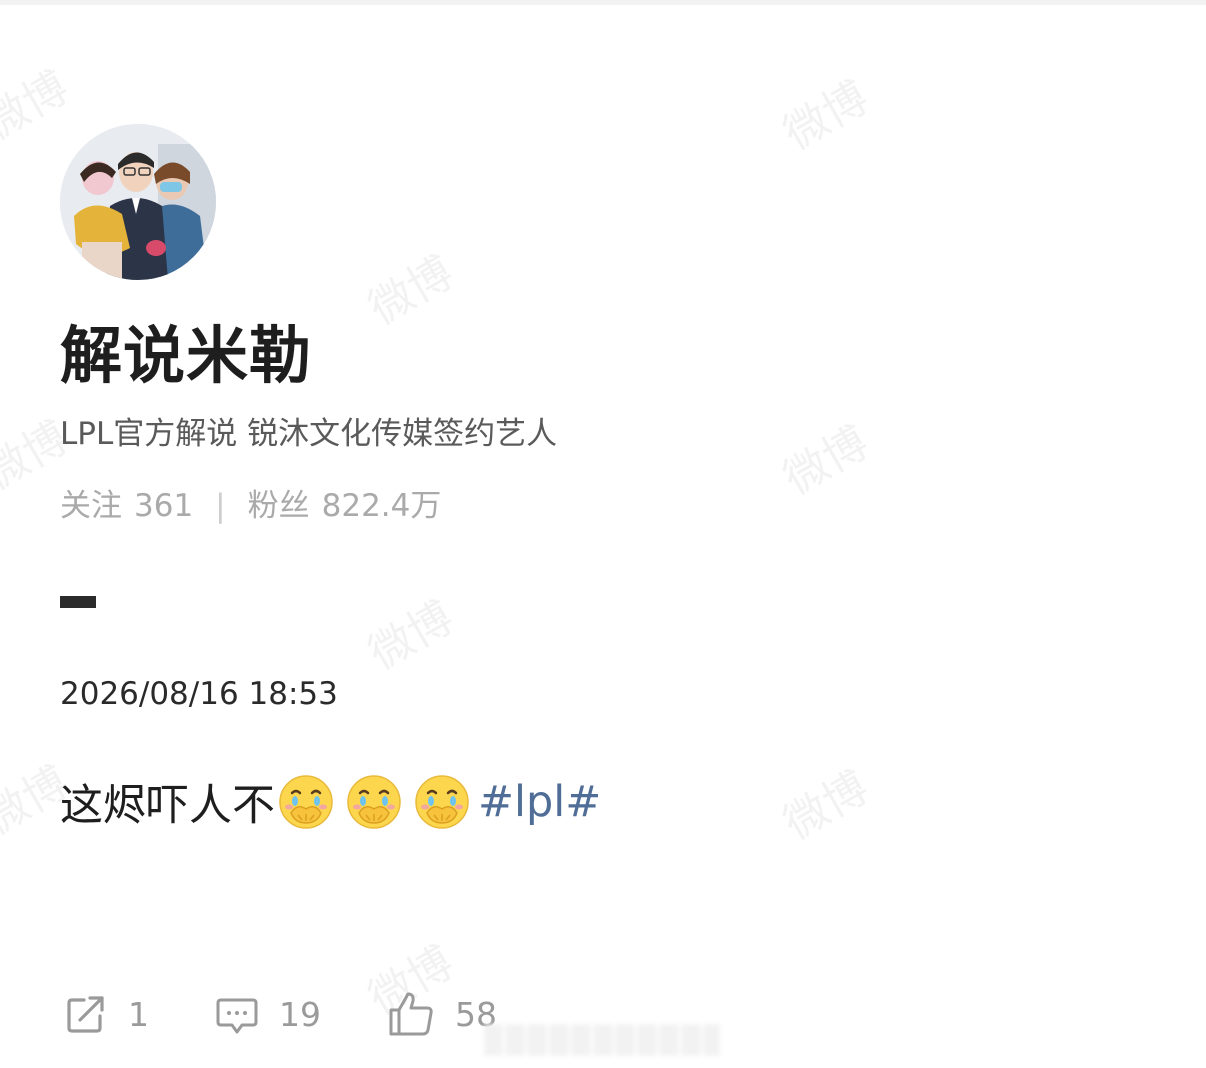 This screenshot has height=1068, width=1206. What do you see at coordinates (163, 506) in the screenshot?
I see `following-count: 361` at bounding box center [163, 506].